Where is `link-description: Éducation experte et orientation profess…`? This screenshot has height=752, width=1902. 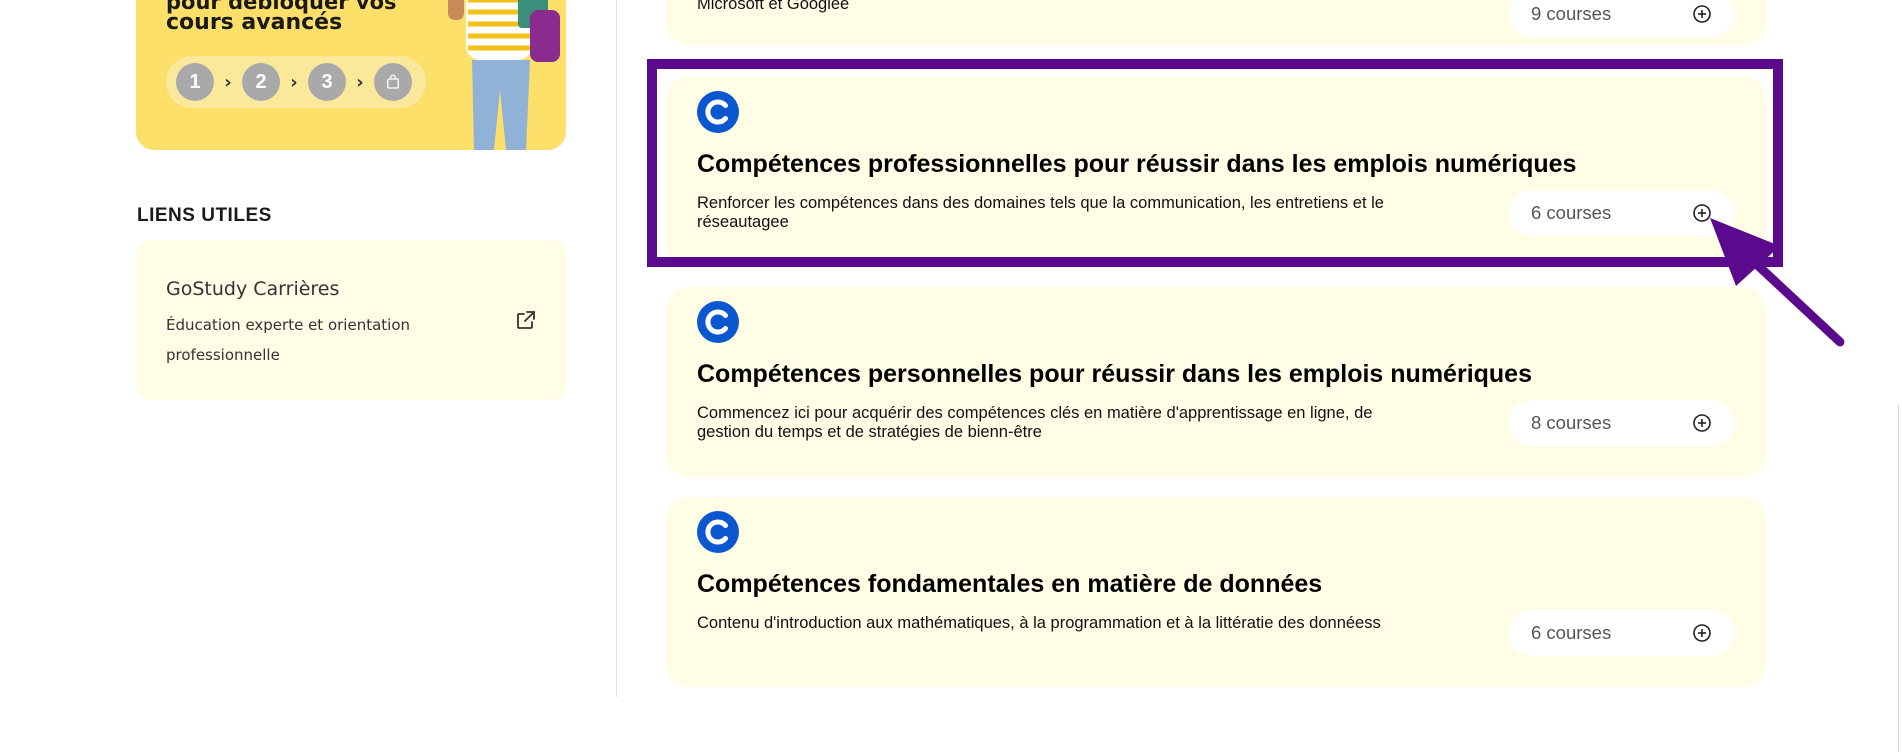 link-description: Éducation experte et orientation profess… is located at coordinates (288, 340).